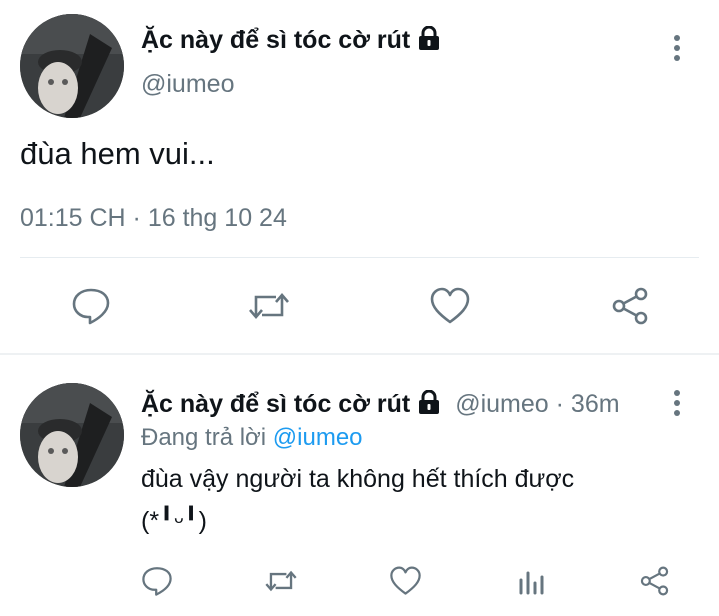 The height and width of the screenshot is (616, 719). Describe the element at coordinates (359, 354) in the screenshot. I see `section-divider` at that location.